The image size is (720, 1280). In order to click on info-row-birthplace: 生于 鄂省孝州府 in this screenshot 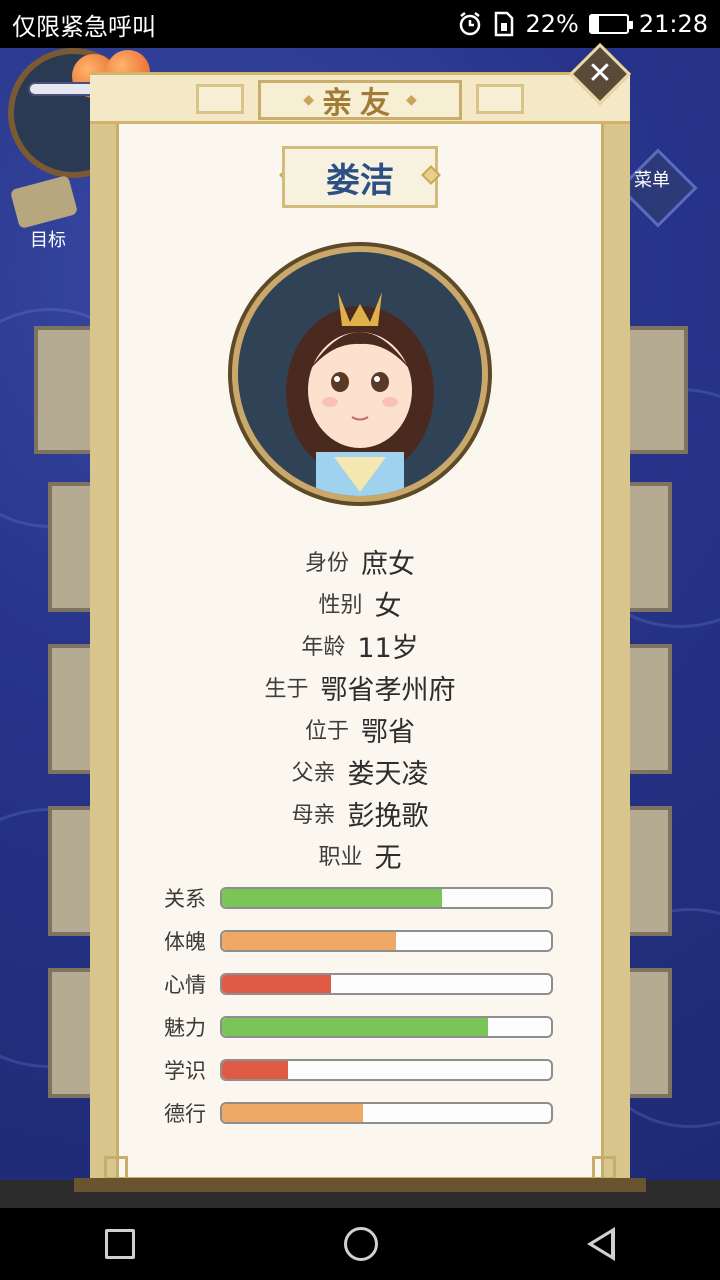, I will do `click(360, 687)`.